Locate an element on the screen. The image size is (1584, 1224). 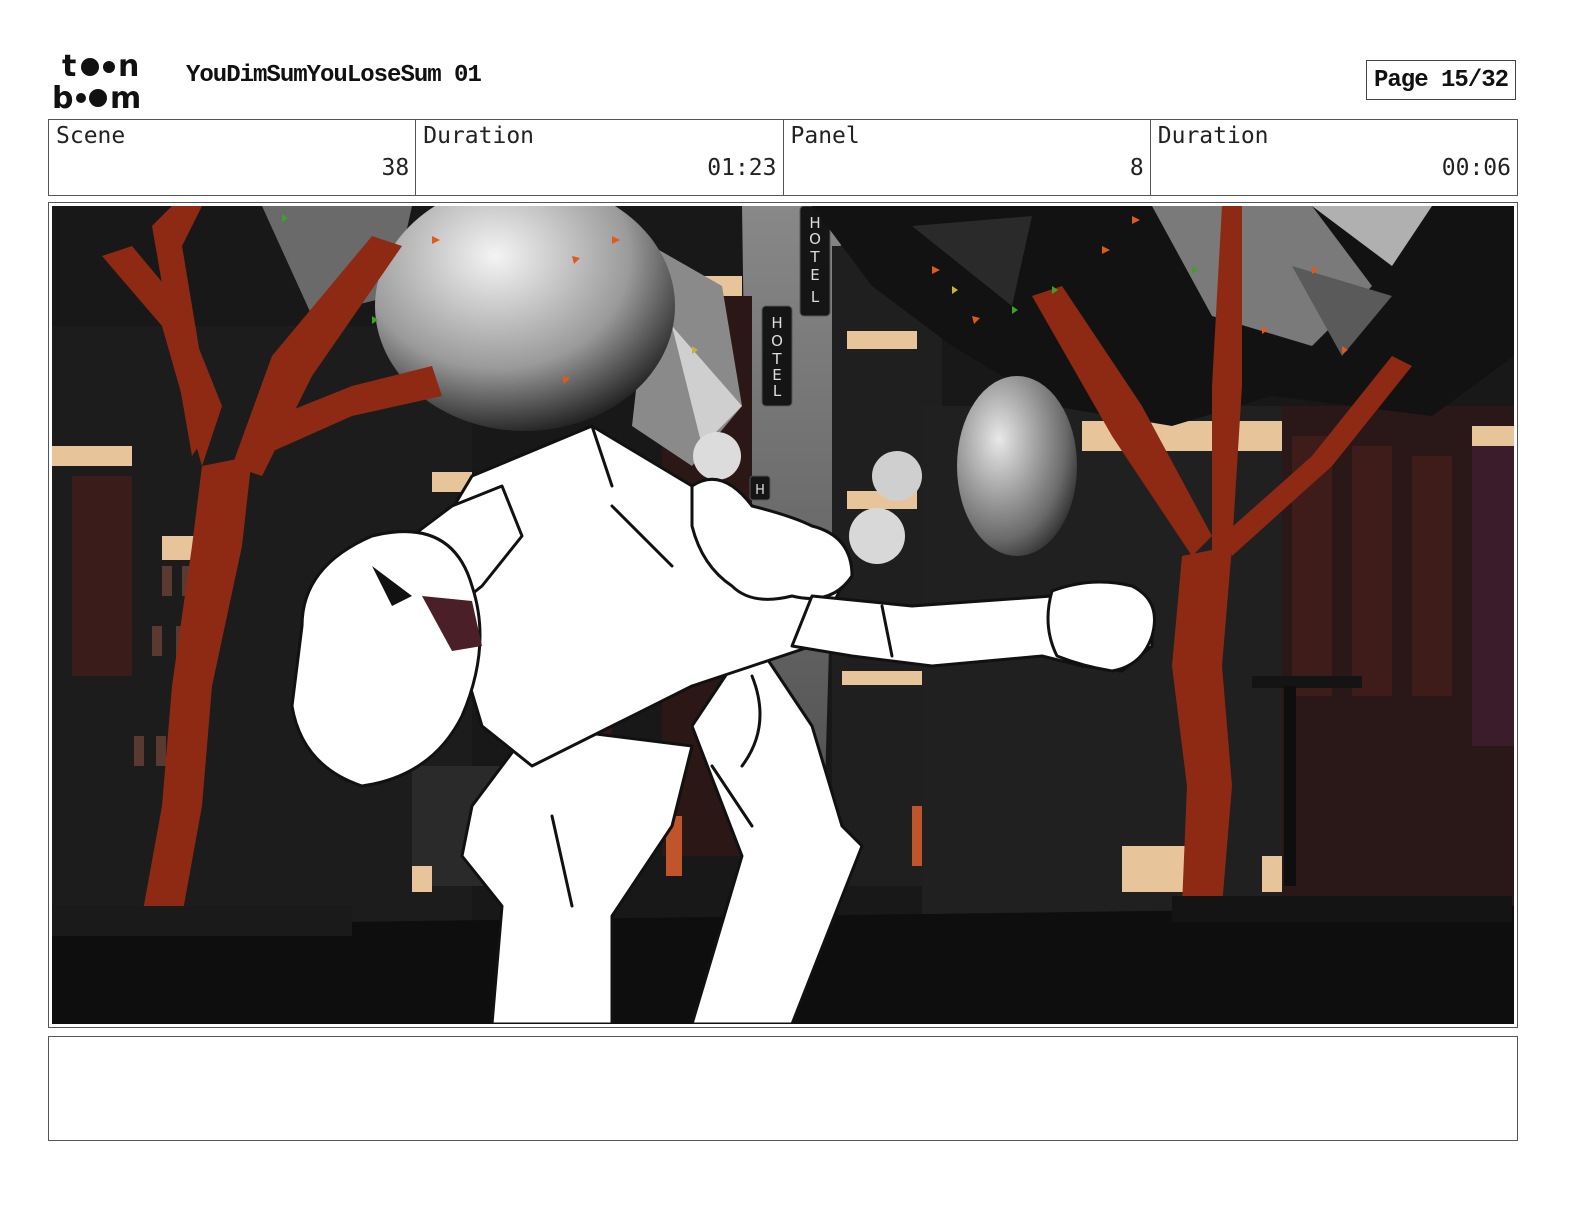
svg-text: E is located at coordinates (814, 275).